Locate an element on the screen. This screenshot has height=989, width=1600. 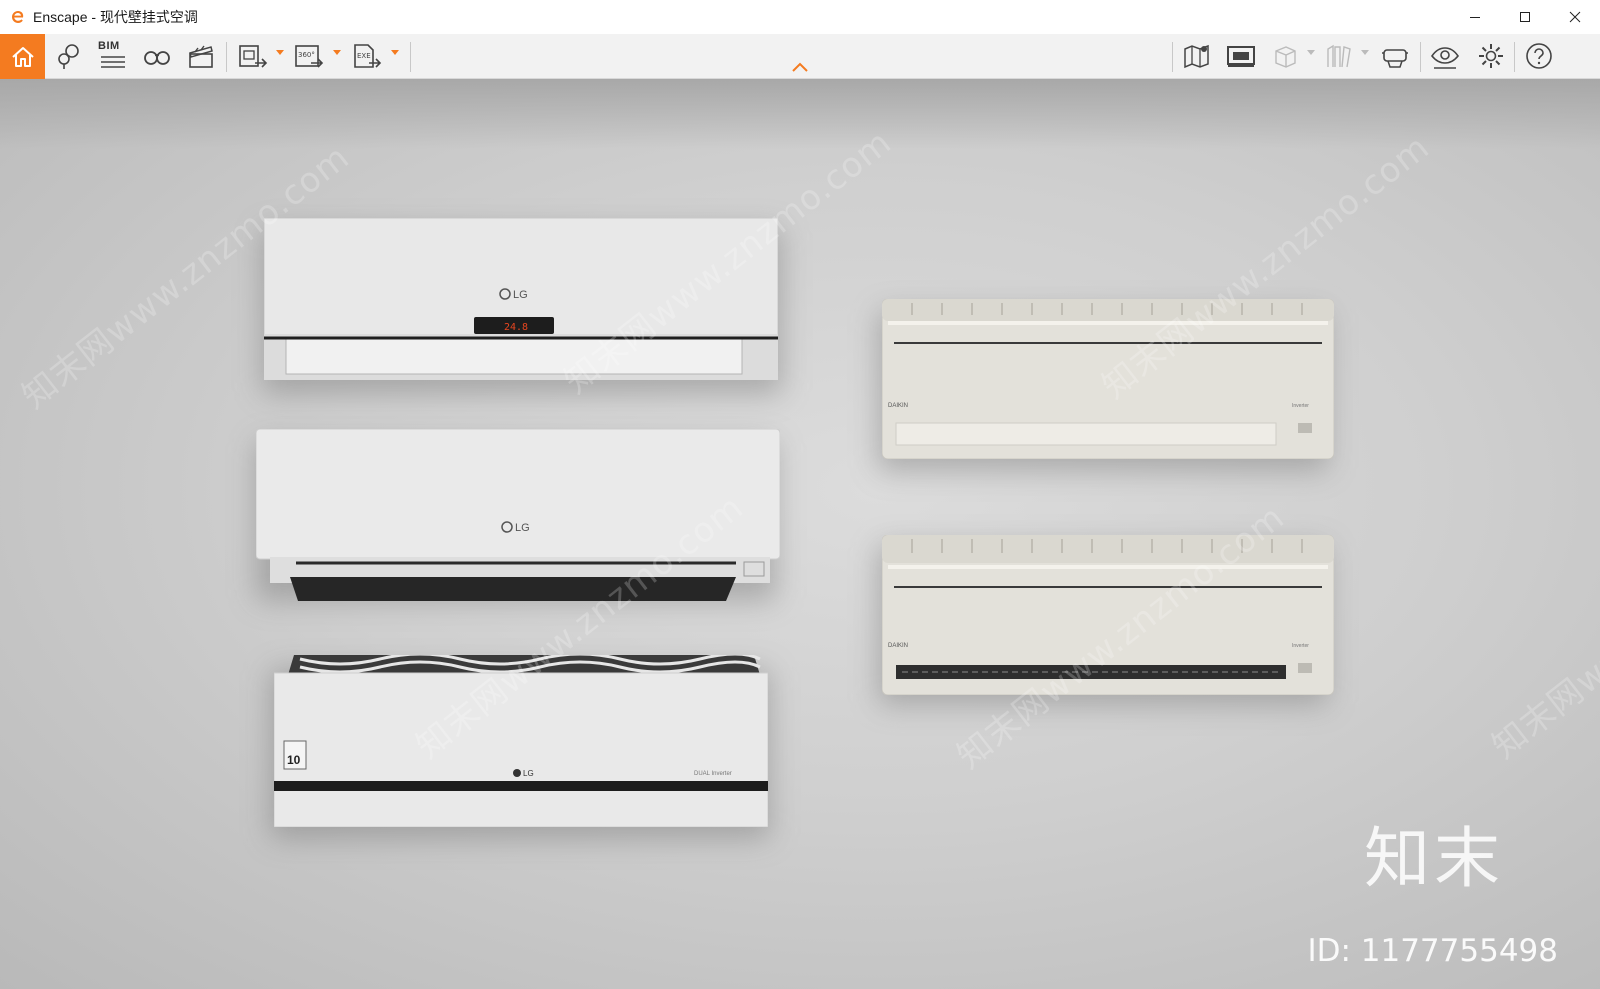
export-image-button is located at coordinates (253, 56).